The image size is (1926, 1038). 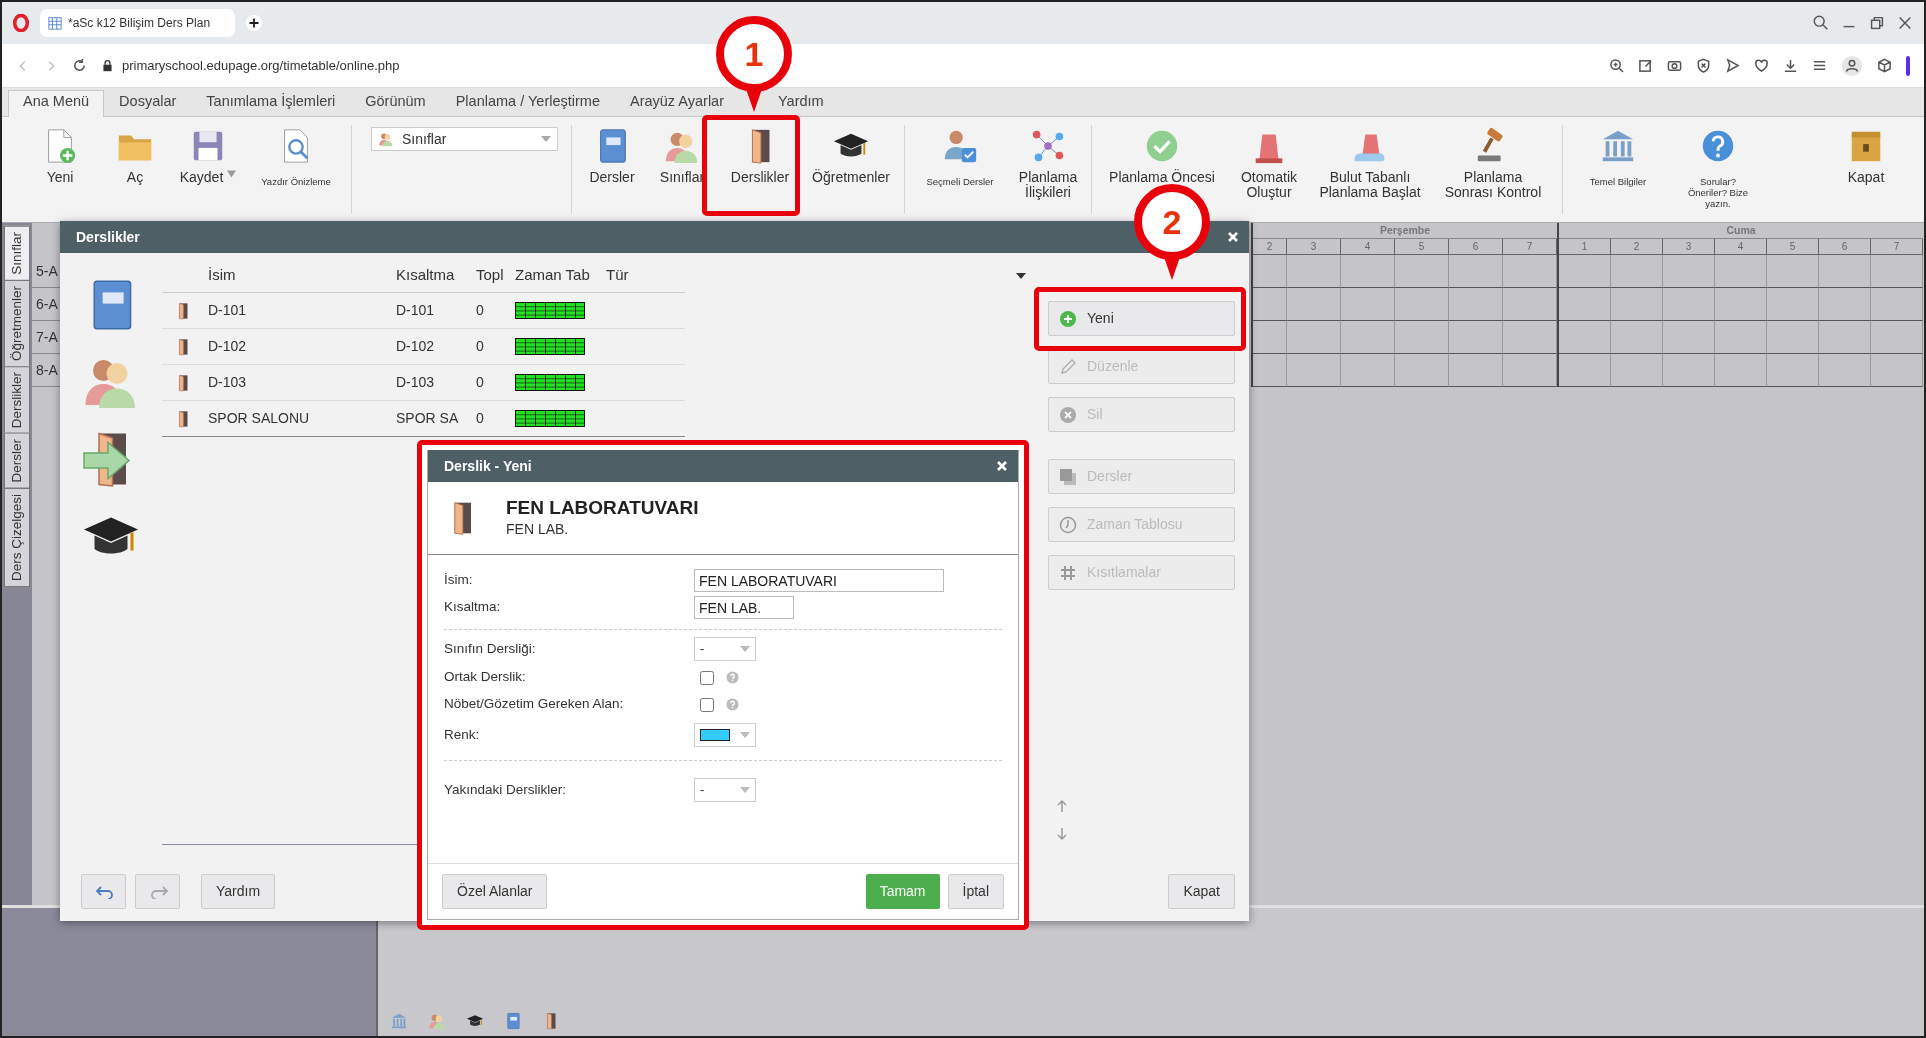 What do you see at coordinates (261, 65) in the screenshot?
I see `url-text: primaryschool.edupage.org/timetable/online.php` at bounding box center [261, 65].